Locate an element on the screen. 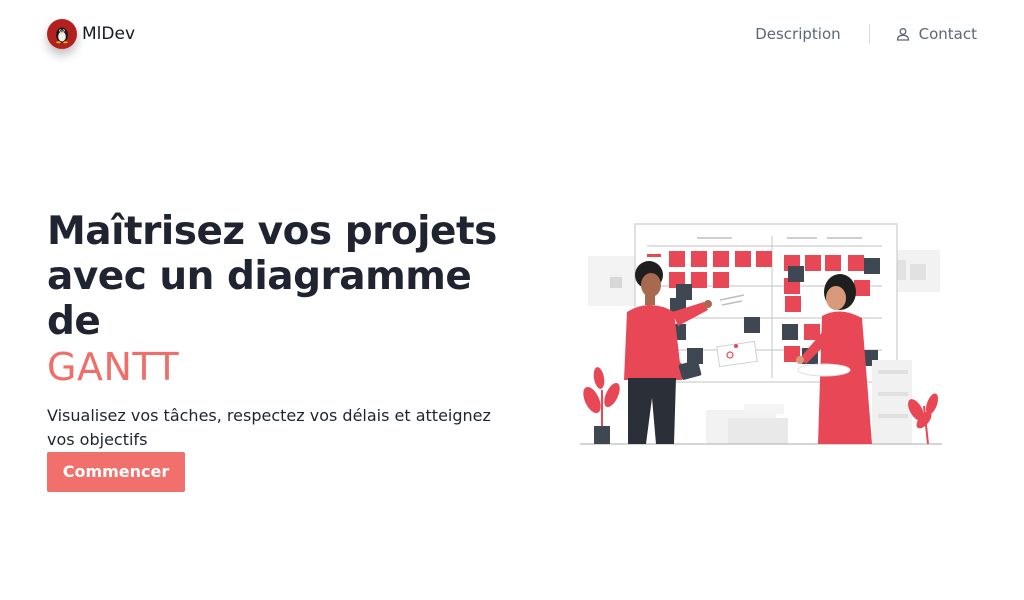 The image size is (1024, 600). user-icon is located at coordinates (903, 34).